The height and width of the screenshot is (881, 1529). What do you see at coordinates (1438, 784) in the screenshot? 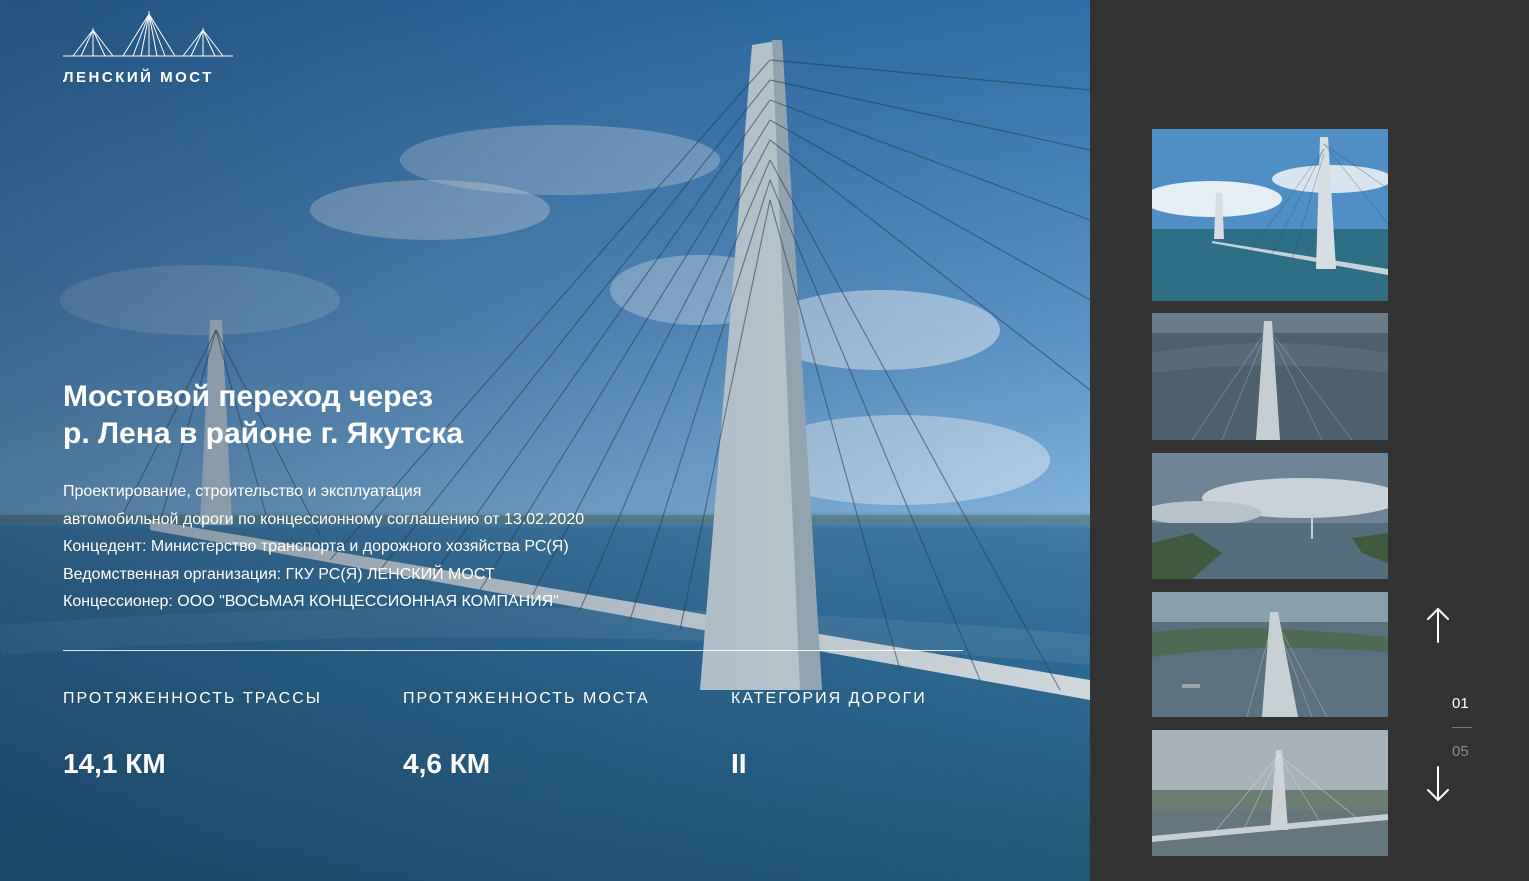
I see `arrow-down-icon` at bounding box center [1438, 784].